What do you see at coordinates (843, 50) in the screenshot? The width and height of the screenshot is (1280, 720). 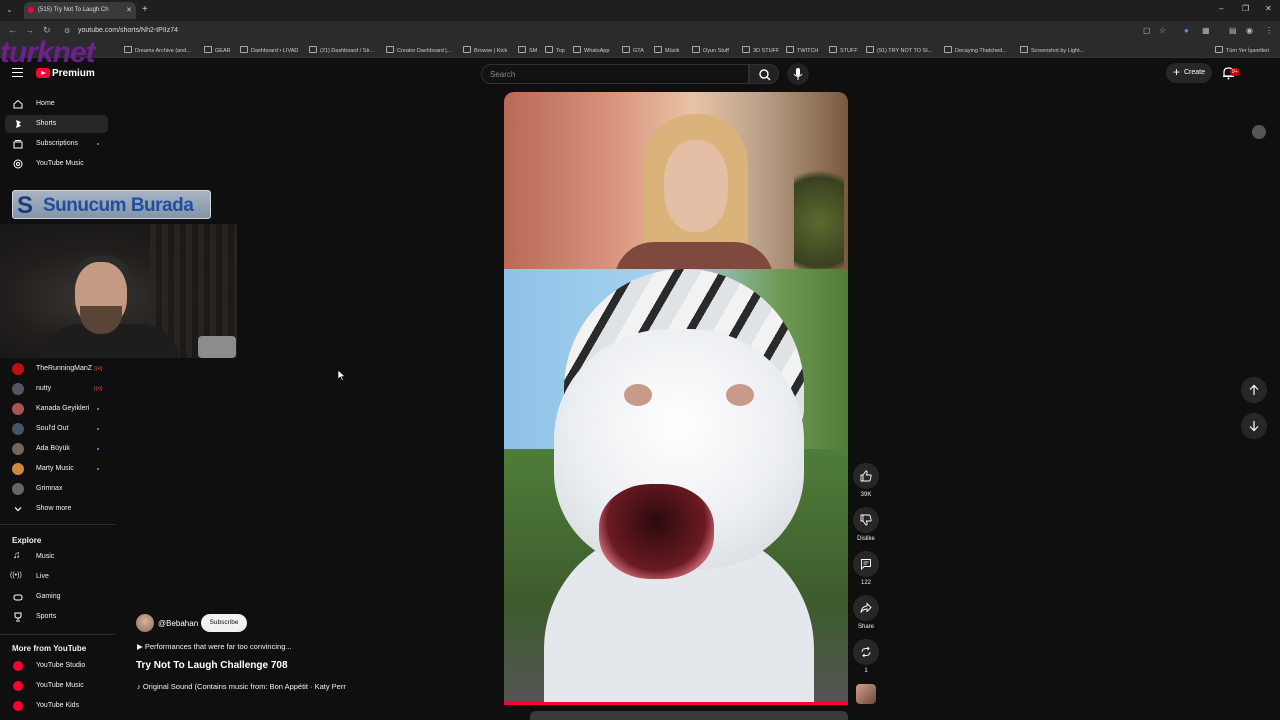 I see `bookmark-item: STUFF` at bounding box center [843, 50].